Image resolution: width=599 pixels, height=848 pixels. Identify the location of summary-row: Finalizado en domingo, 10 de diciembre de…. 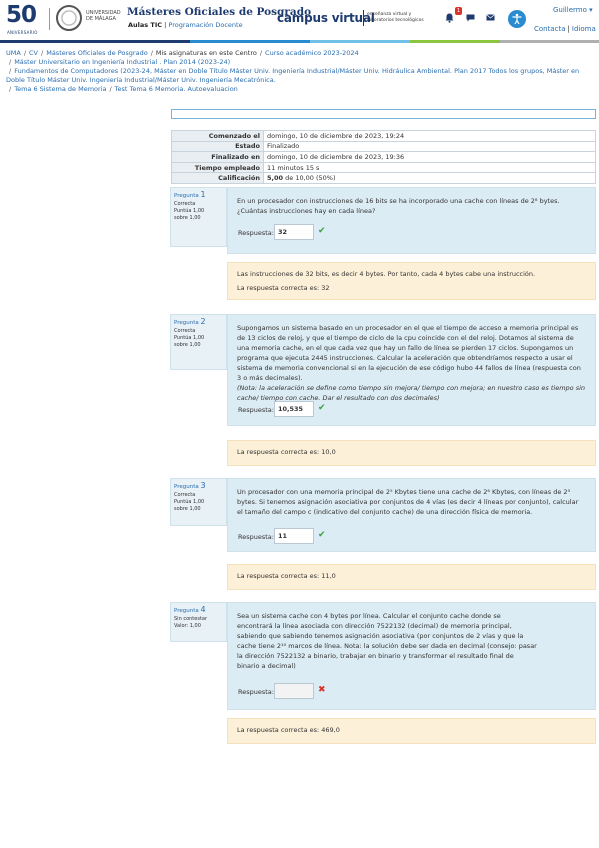
(383, 157).